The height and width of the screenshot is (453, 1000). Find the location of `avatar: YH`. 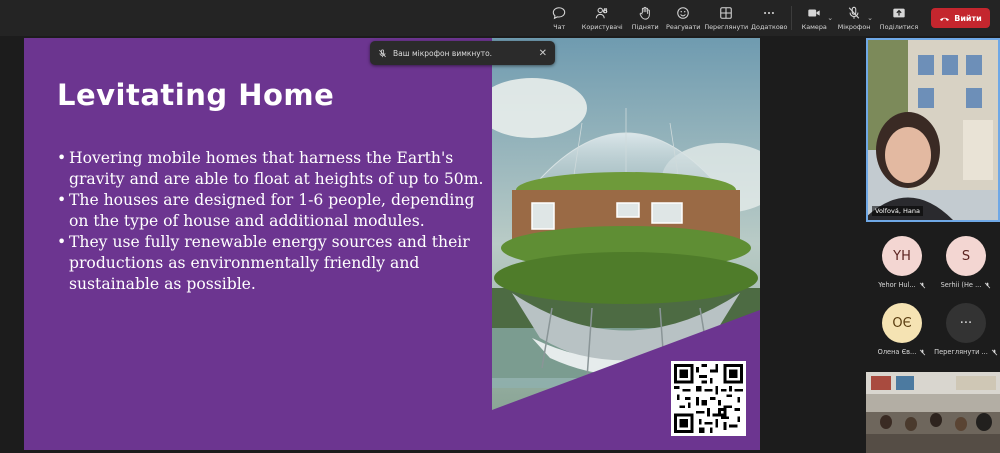

avatar: YH is located at coordinates (902, 256).